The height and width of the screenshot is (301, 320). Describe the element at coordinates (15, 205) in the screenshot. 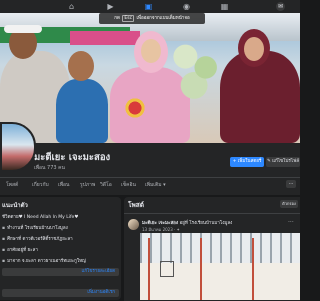

I see `intro-title: แนะนำตัว` at that location.